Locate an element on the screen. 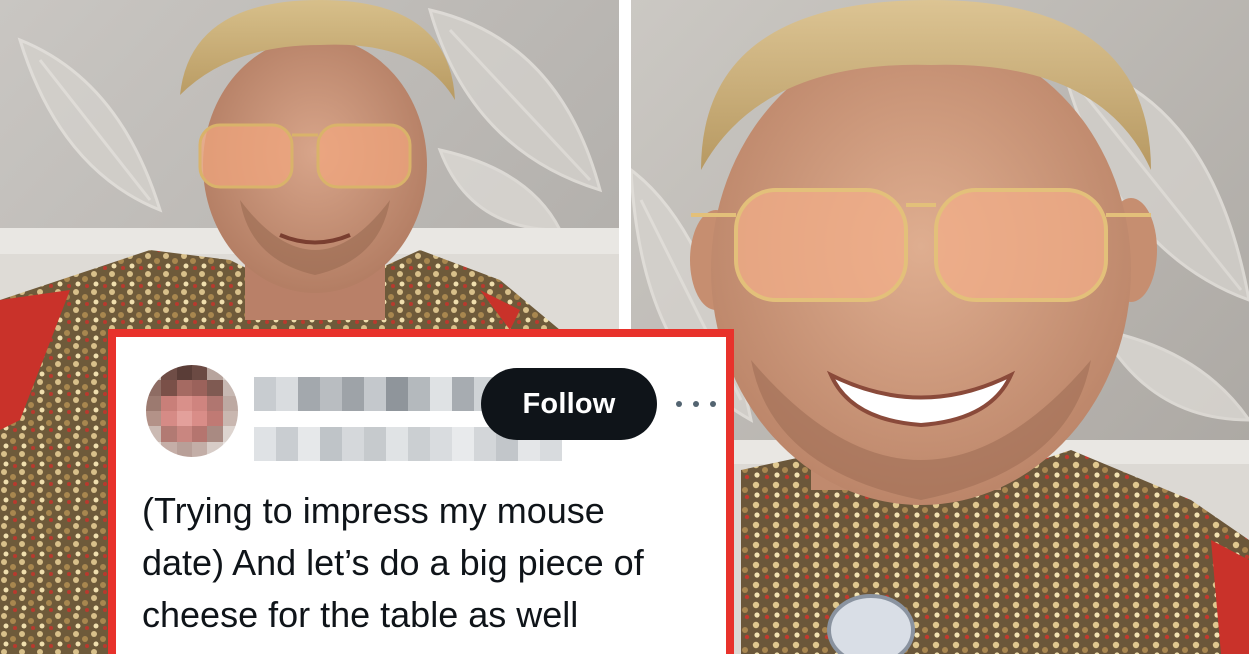  more-options-icon is located at coordinates (696, 404).